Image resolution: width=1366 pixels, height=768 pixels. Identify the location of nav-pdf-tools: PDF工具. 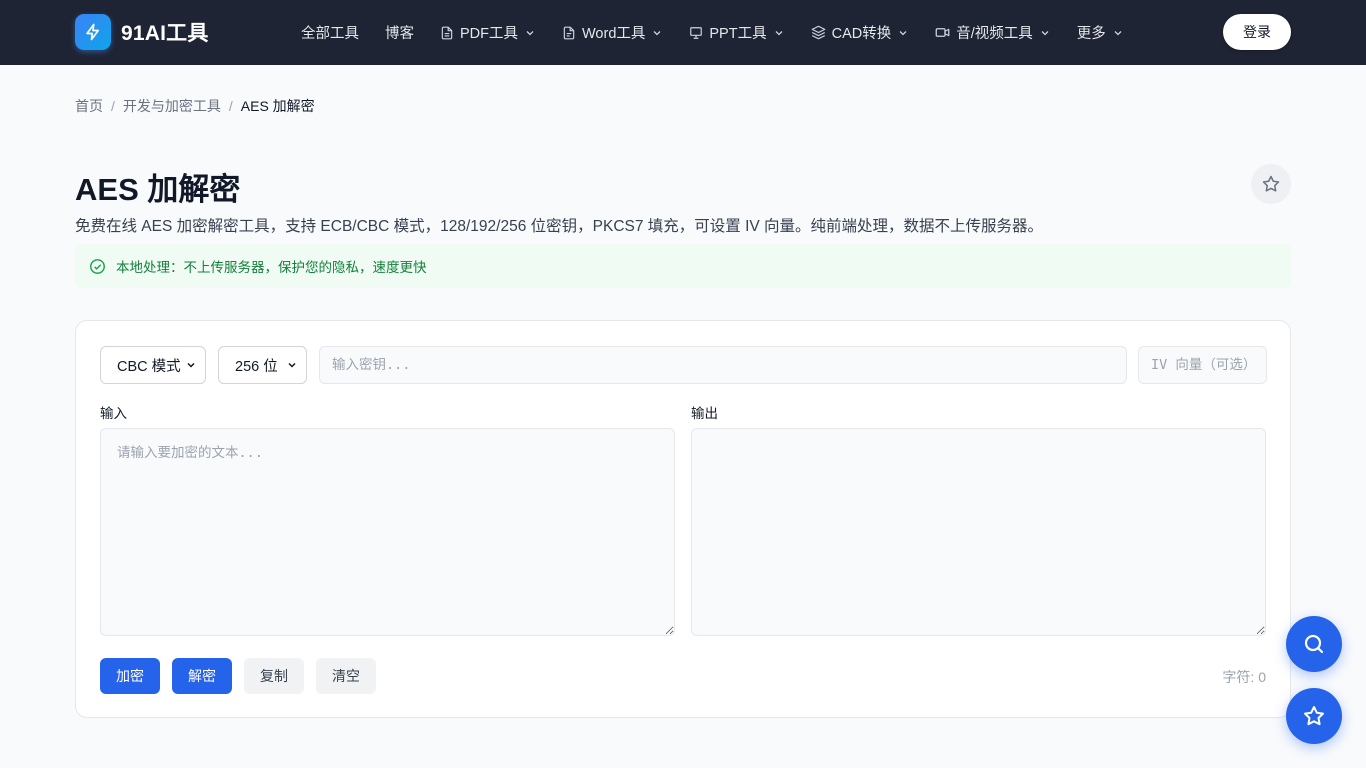
(488, 32).